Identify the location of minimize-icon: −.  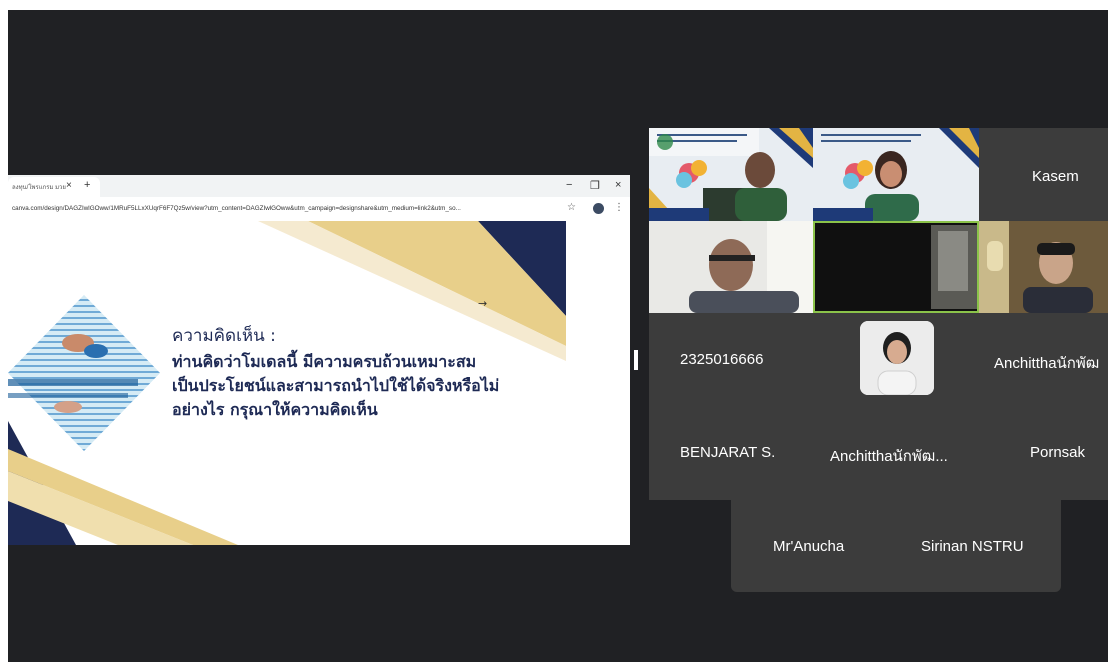
(569, 185).